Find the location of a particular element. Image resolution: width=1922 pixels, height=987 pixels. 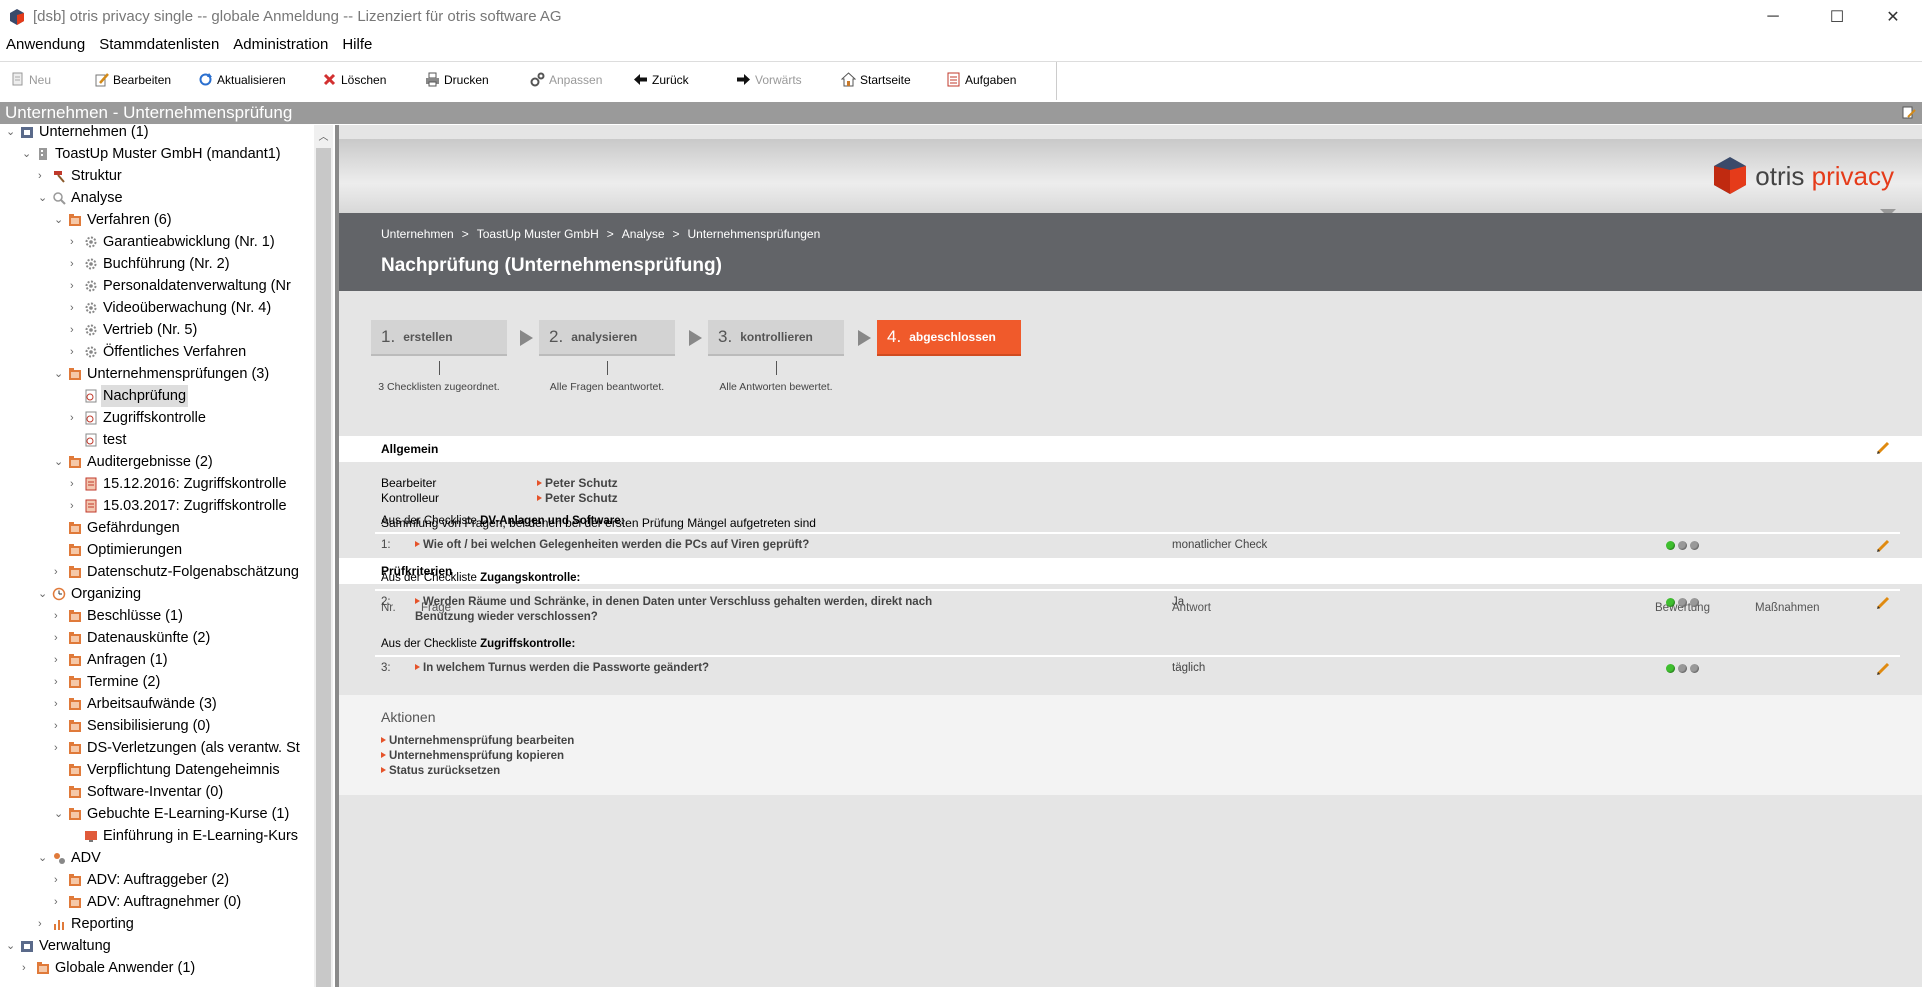

step-arrow-icon is located at coordinates (526, 338).